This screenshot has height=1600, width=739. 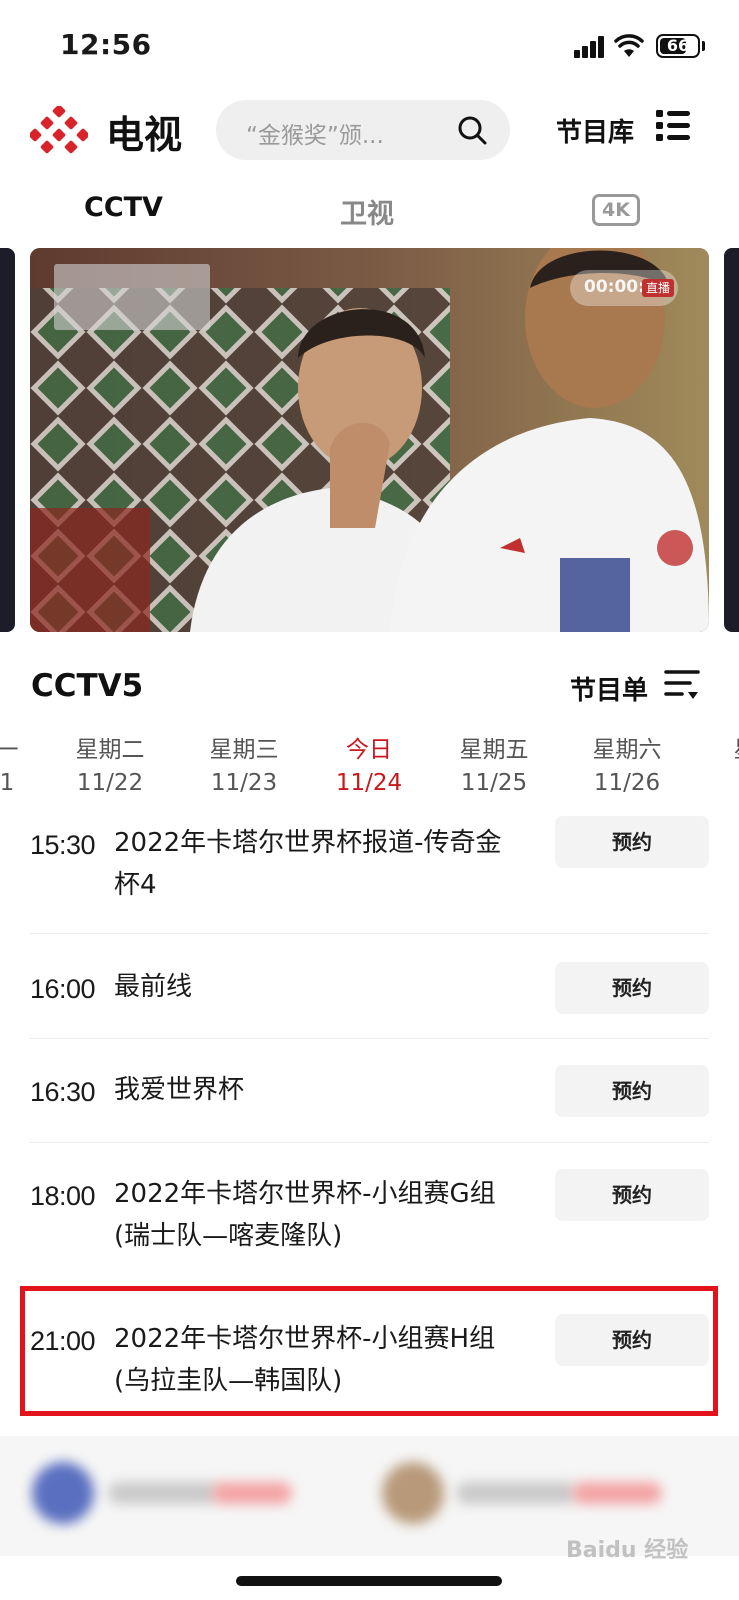 What do you see at coordinates (367, 211) in the screenshot?
I see `tab-satellite: 卫视` at bounding box center [367, 211].